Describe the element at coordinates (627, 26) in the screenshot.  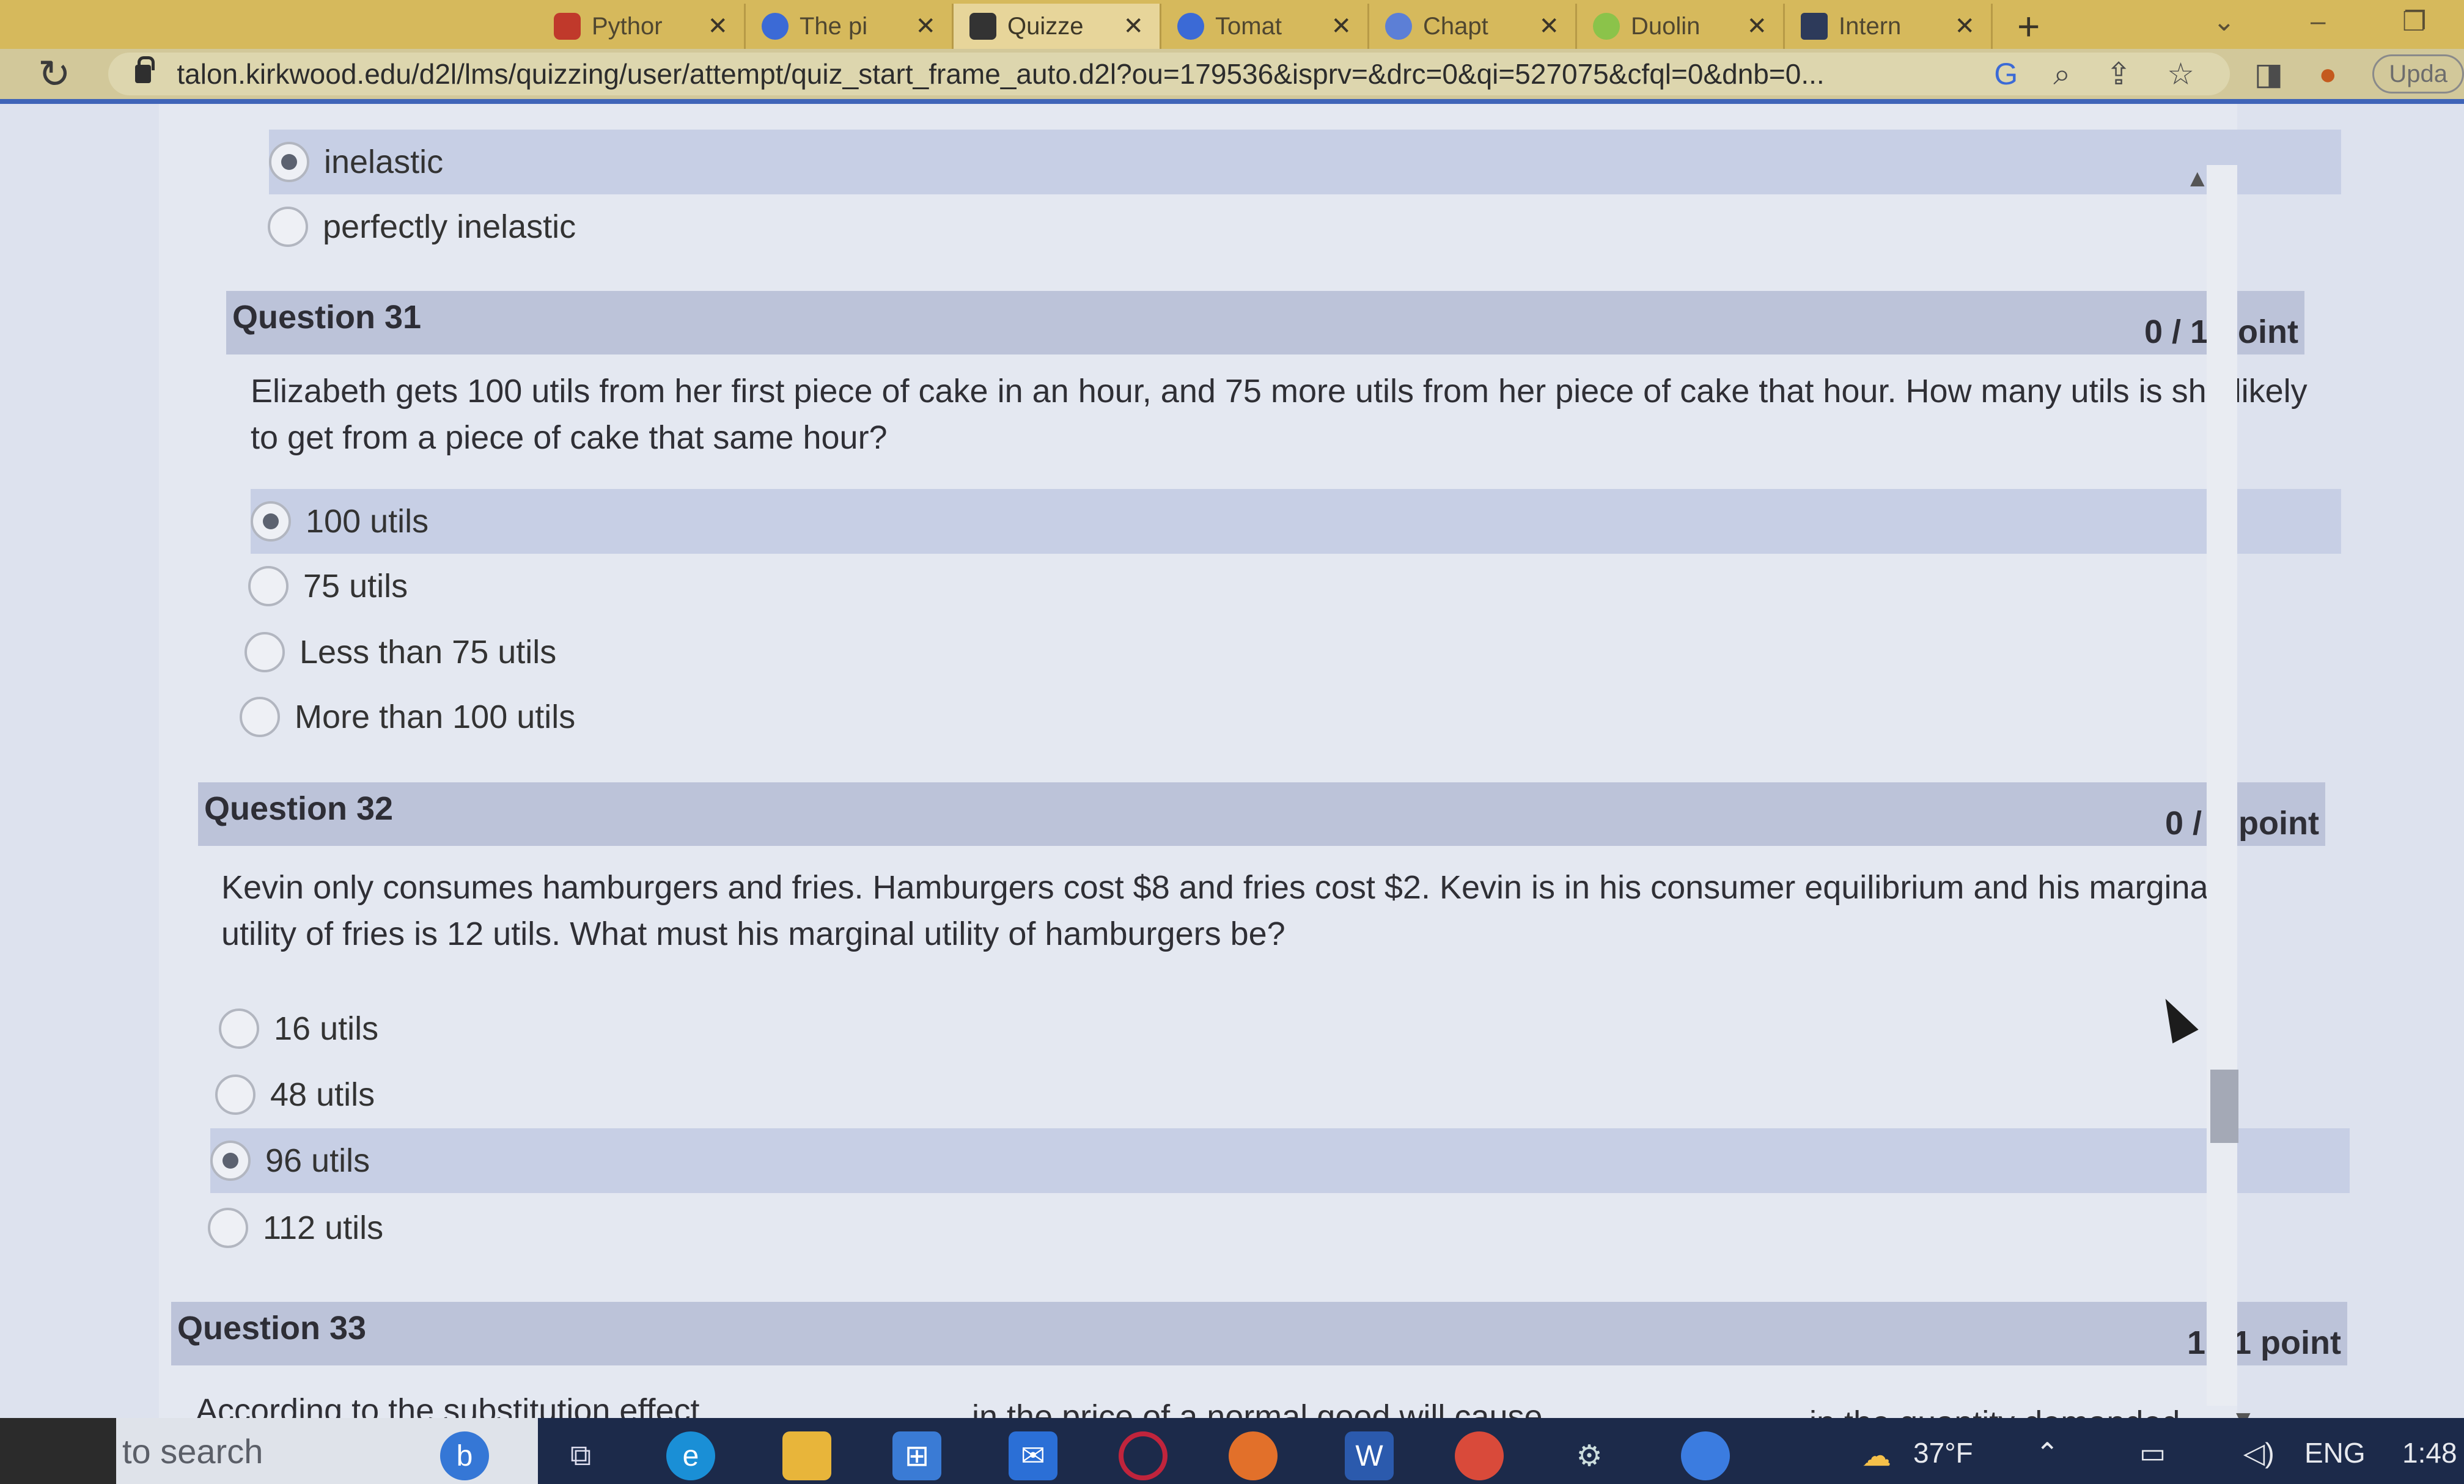
I see `tab-title: Pythor` at that location.